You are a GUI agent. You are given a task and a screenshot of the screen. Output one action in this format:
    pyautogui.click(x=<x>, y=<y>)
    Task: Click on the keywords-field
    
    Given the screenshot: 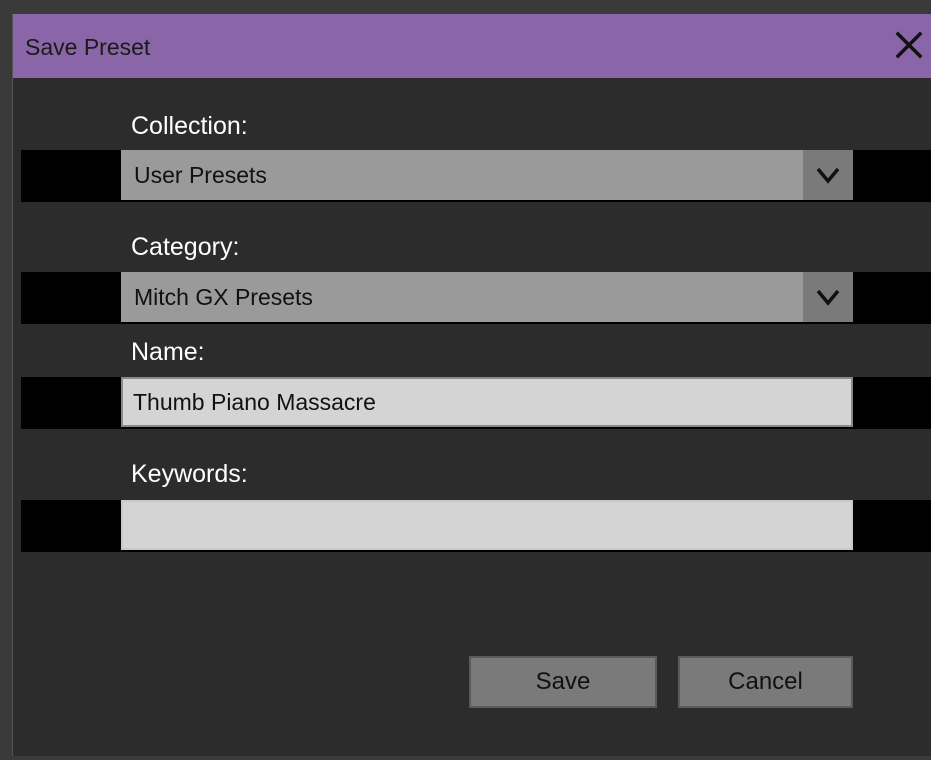 What is the action you would take?
    pyautogui.click(x=487, y=525)
    